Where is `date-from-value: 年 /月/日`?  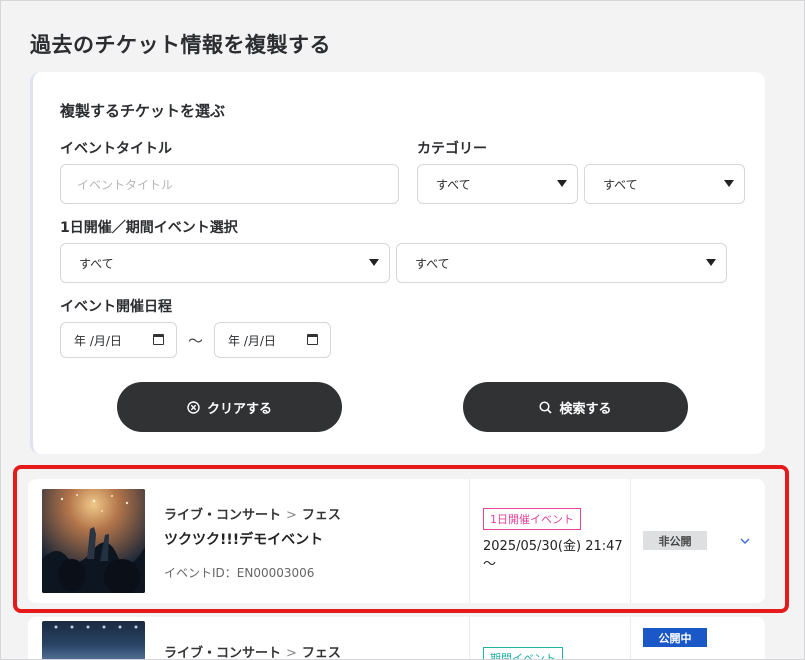 date-from-value: 年 /月/日 is located at coordinates (98, 340).